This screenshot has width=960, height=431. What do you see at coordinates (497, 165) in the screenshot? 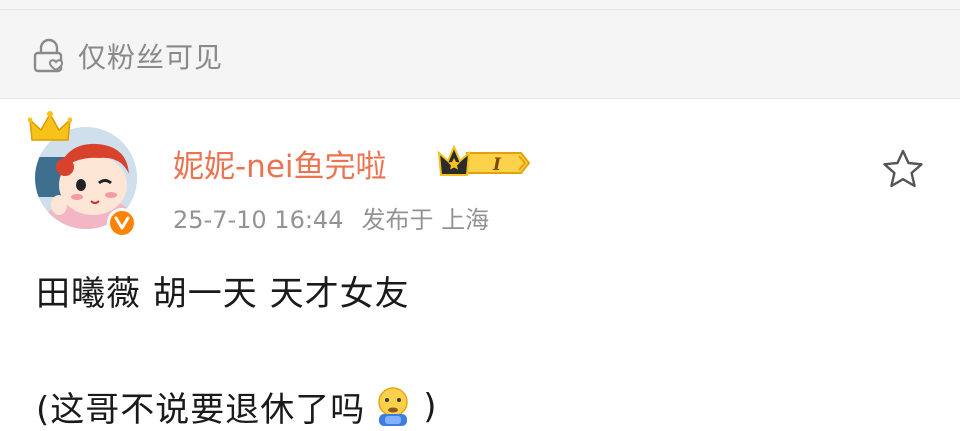
I see `svg-text: I` at bounding box center [497, 165].